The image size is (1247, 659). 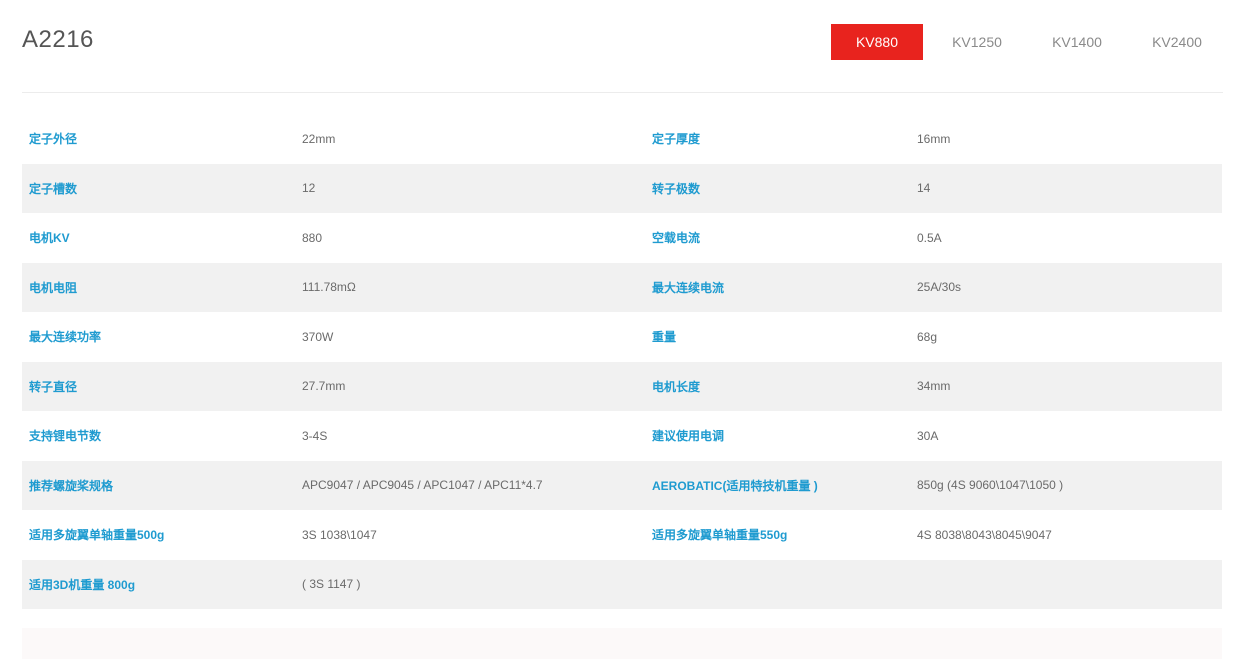 What do you see at coordinates (622, 238) in the screenshot?
I see `table-row: 电机KV 880 空载电流 0.5A` at bounding box center [622, 238].